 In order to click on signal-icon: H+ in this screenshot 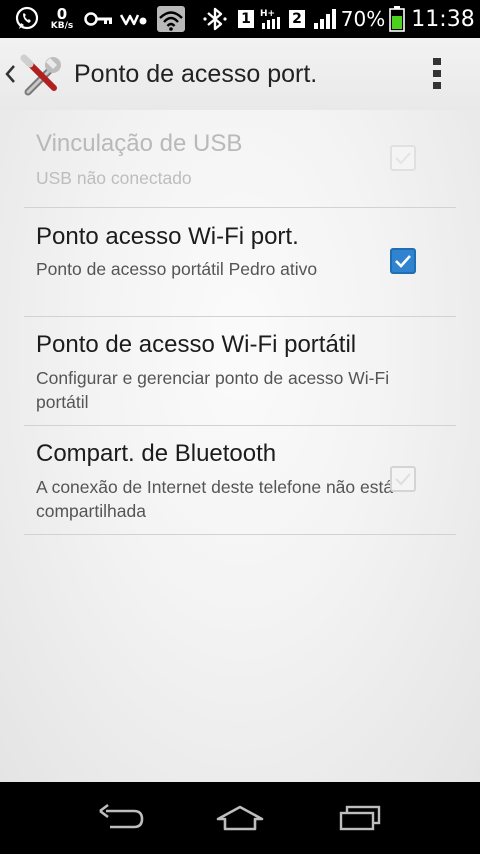, I will do `click(271, 19)`.